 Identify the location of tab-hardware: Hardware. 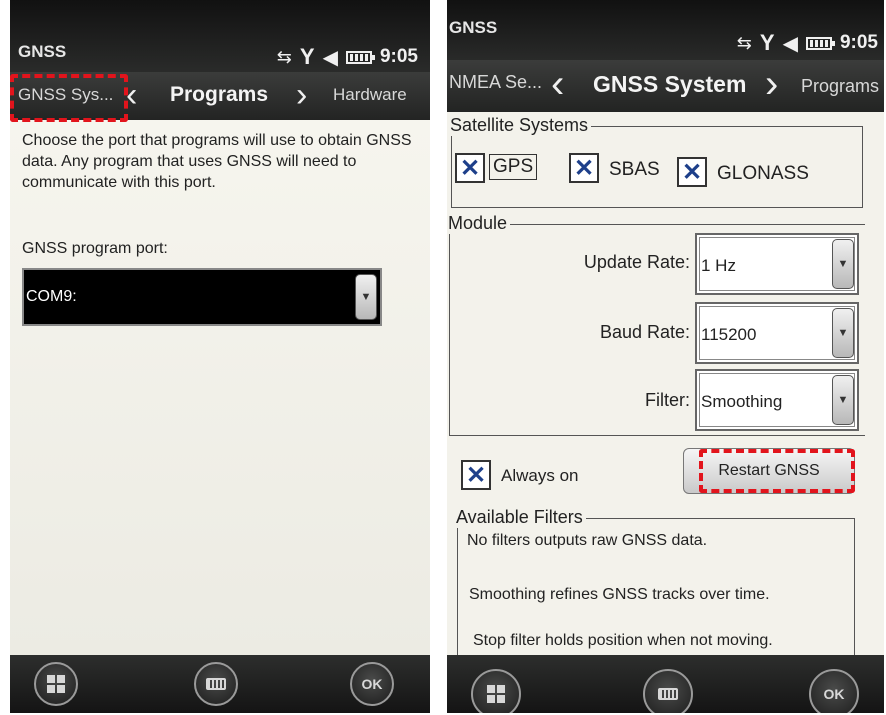
(370, 95).